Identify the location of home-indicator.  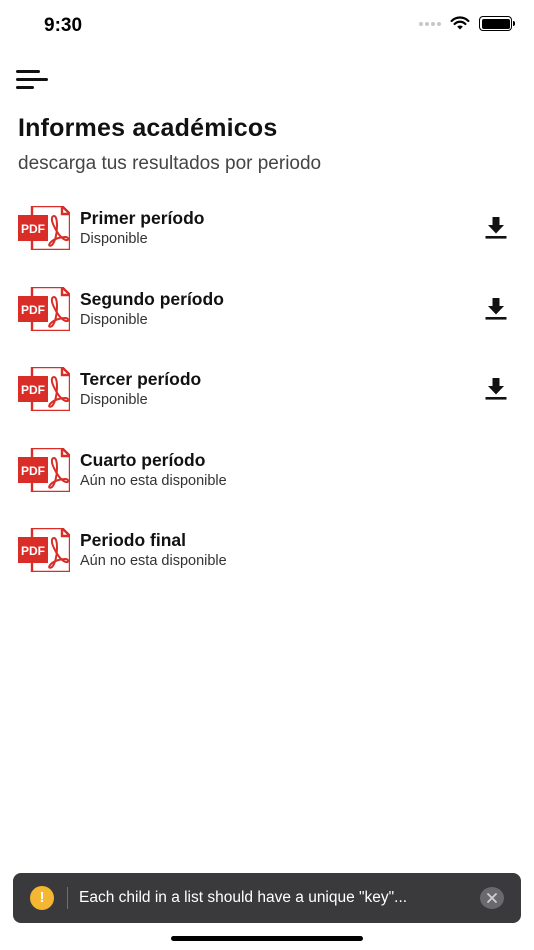
(267, 938).